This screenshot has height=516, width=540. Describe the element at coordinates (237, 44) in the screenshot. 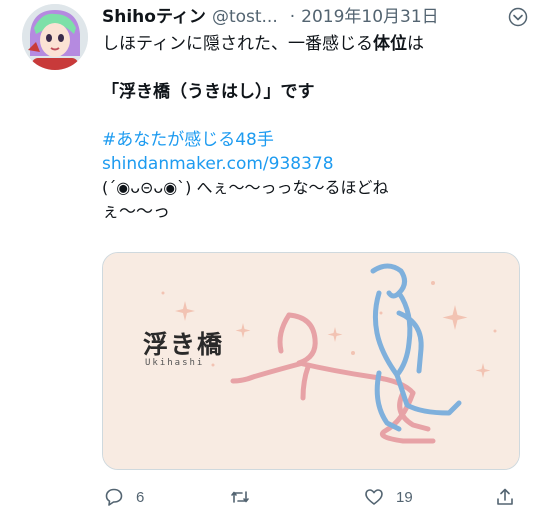

I see `text-segment: しほティンに隠された、一番感じる` at that location.